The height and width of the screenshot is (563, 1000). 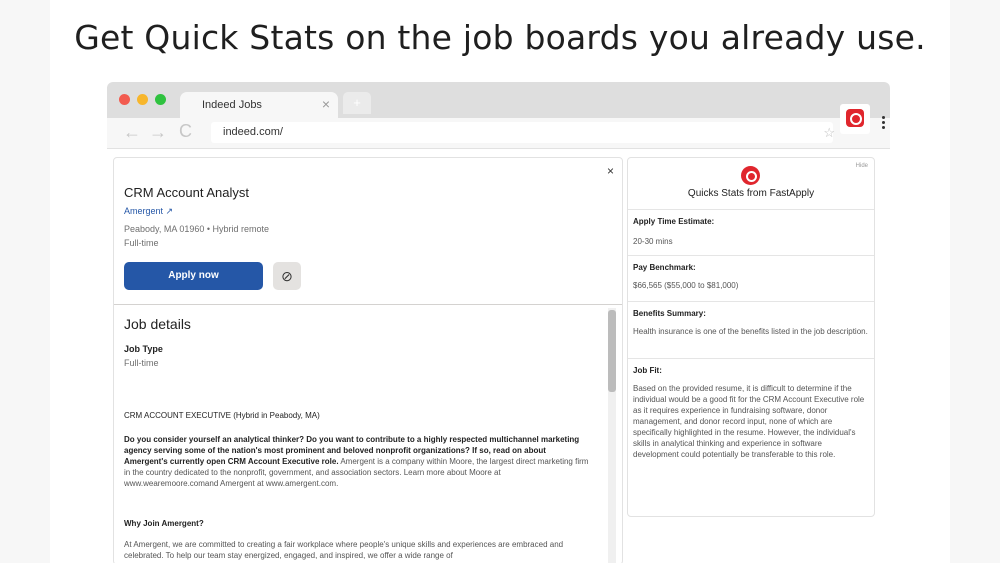 What do you see at coordinates (124, 99) in the screenshot?
I see `close-window-dot` at bounding box center [124, 99].